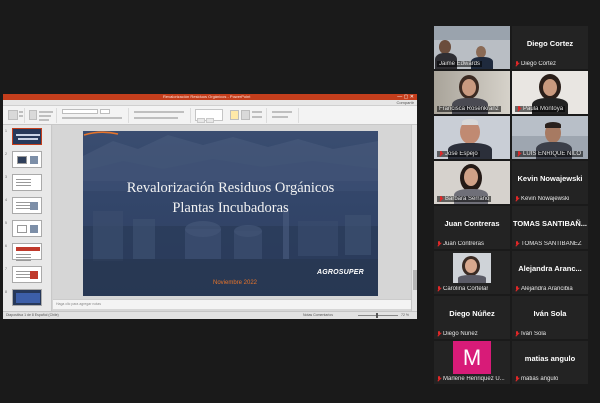  What do you see at coordinates (472, 357) in the screenshot?
I see `avatar: M` at bounding box center [472, 357].